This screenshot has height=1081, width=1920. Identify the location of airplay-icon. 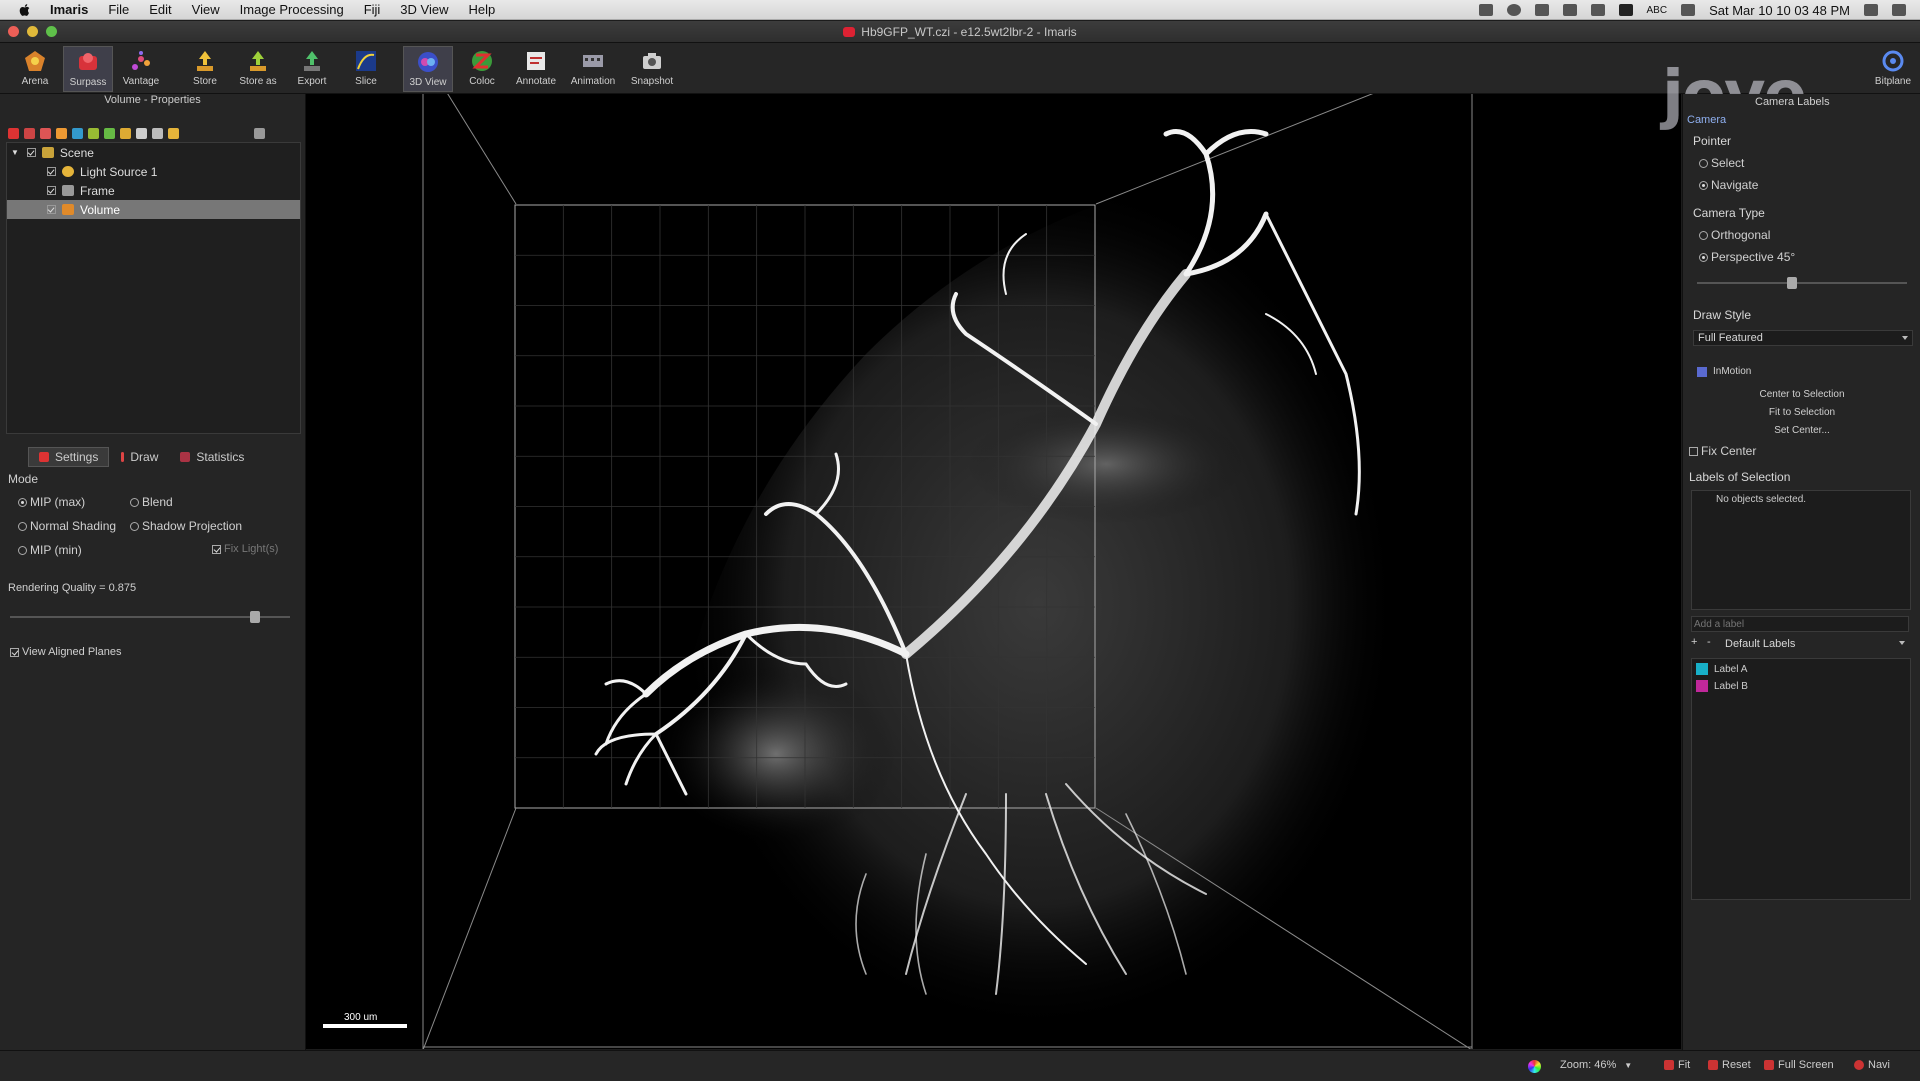
(1569, 10).